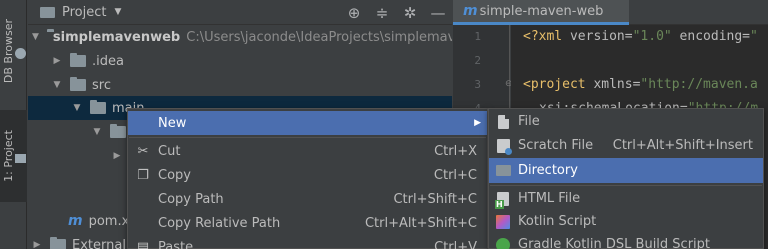 The width and height of the screenshot is (768, 249). What do you see at coordinates (503, 200) in the screenshot?
I see `html-file-icon` at bounding box center [503, 200].